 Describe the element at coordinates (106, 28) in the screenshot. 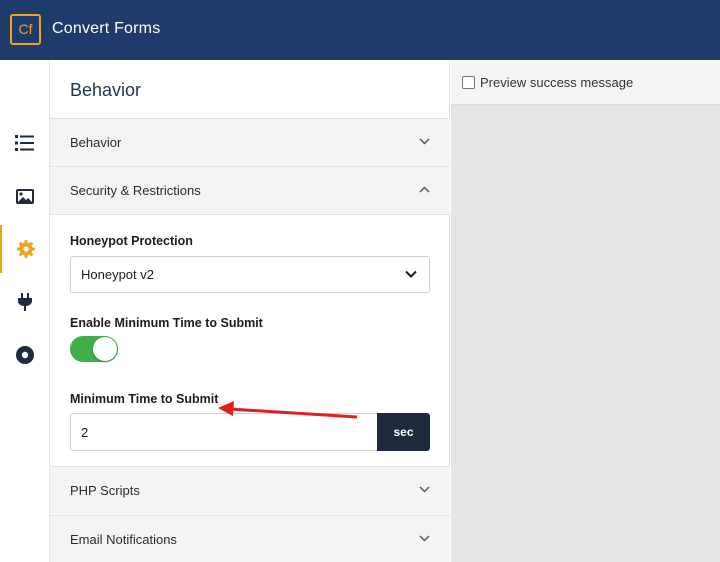

I see `app-title: Convert Forms` at that location.